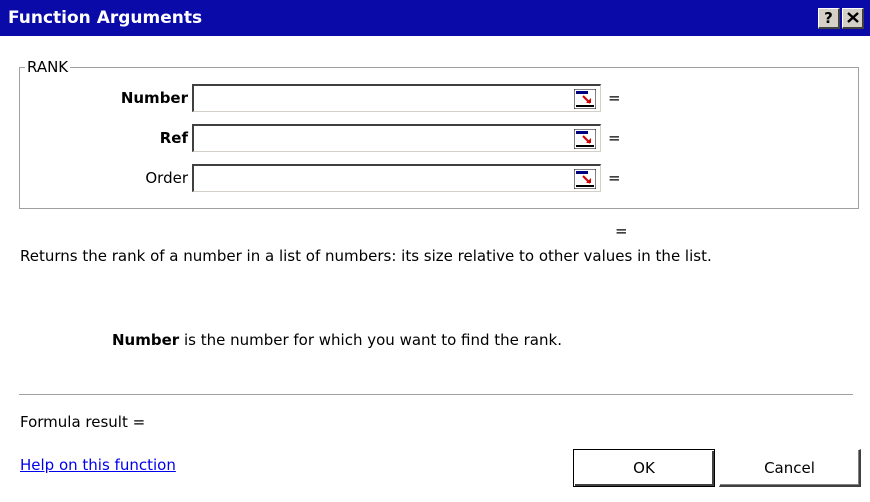 The height and width of the screenshot is (502, 870). I want to click on function-name-label: RANK, so click(48, 67).